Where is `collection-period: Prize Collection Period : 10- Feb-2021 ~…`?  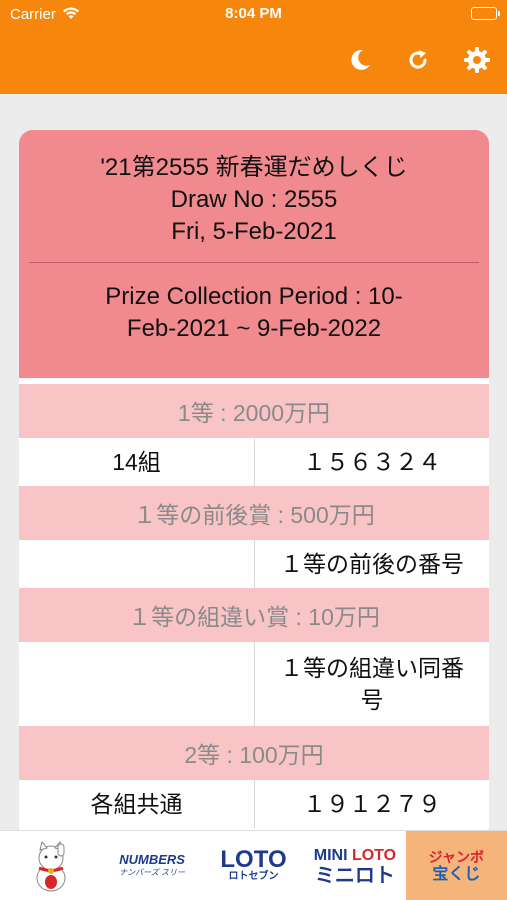 collection-period: Prize Collection Period : 10- Feb-2021 ~… is located at coordinates (254, 304).